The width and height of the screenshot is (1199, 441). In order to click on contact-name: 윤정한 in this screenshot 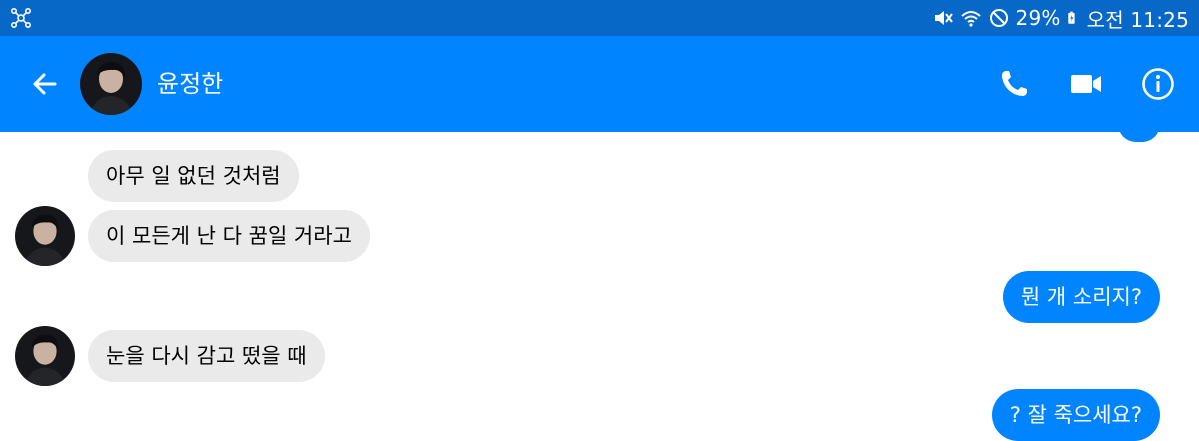, I will do `click(190, 84)`.